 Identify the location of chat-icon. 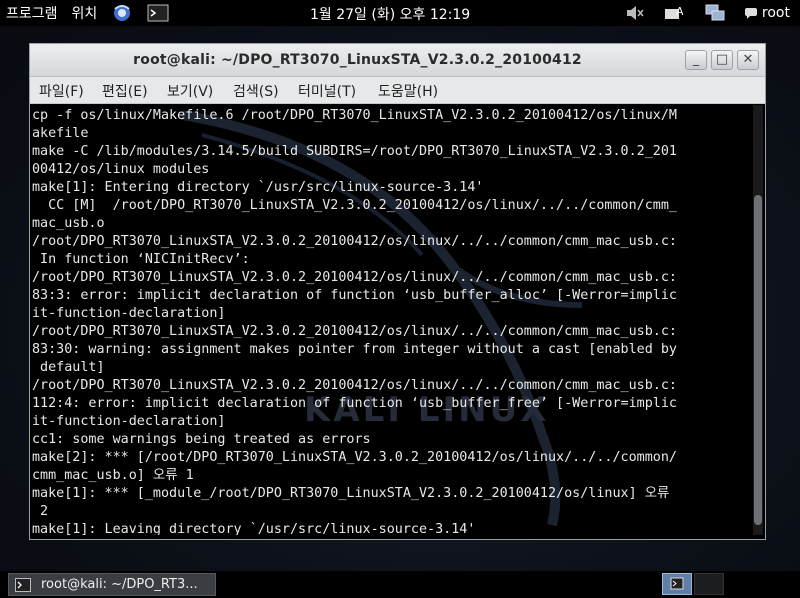
(751, 13).